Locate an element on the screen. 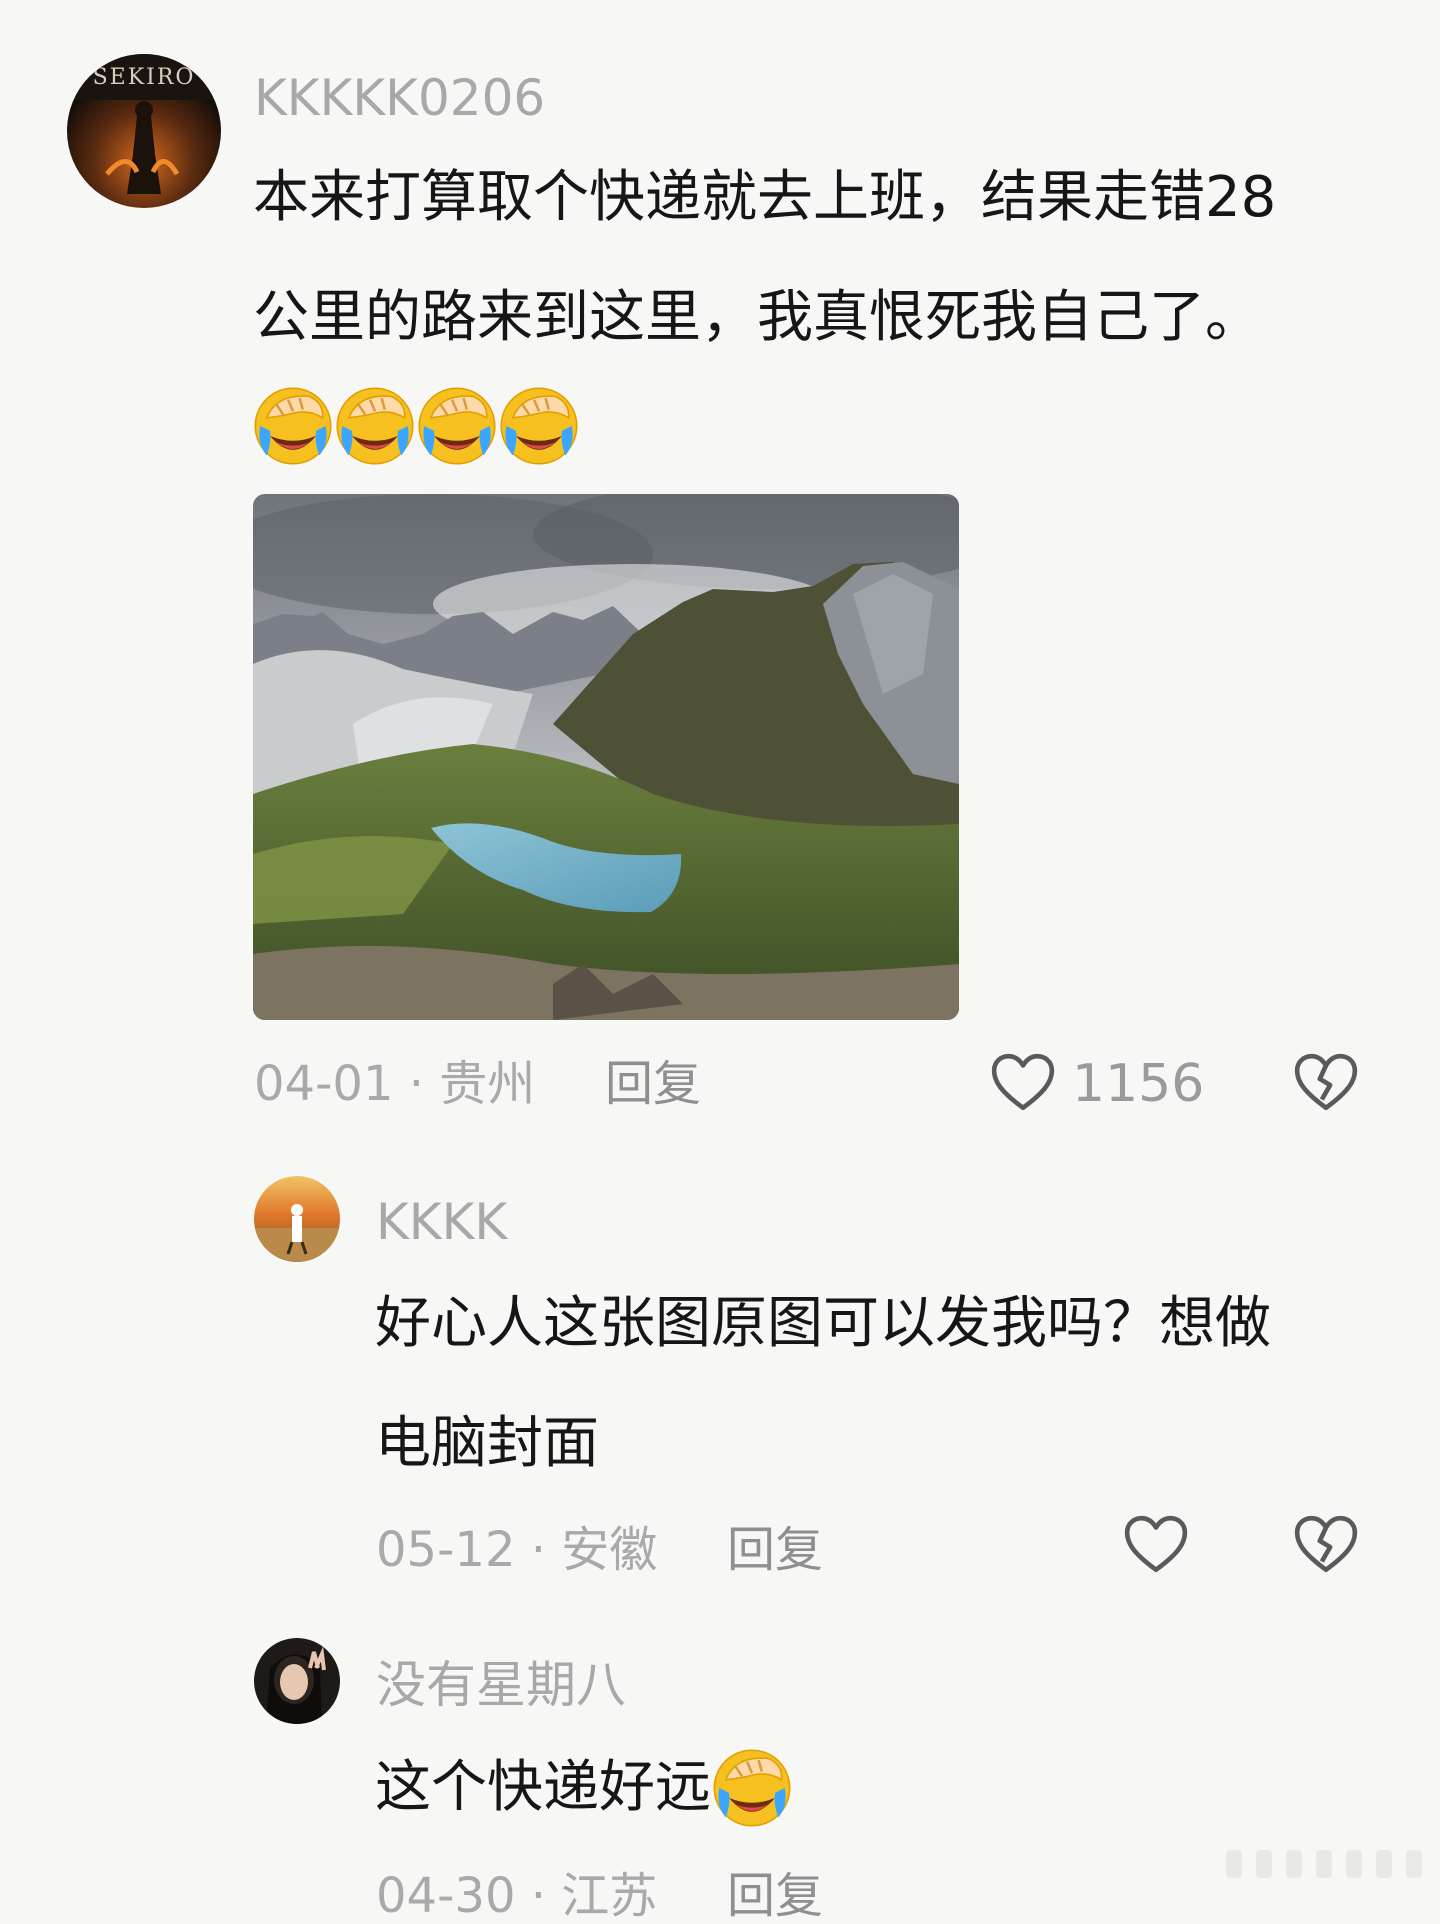 The width and height of the screenshot is (1440, 1924). comment-username: KKKK is located at coordinates (441, 1222).